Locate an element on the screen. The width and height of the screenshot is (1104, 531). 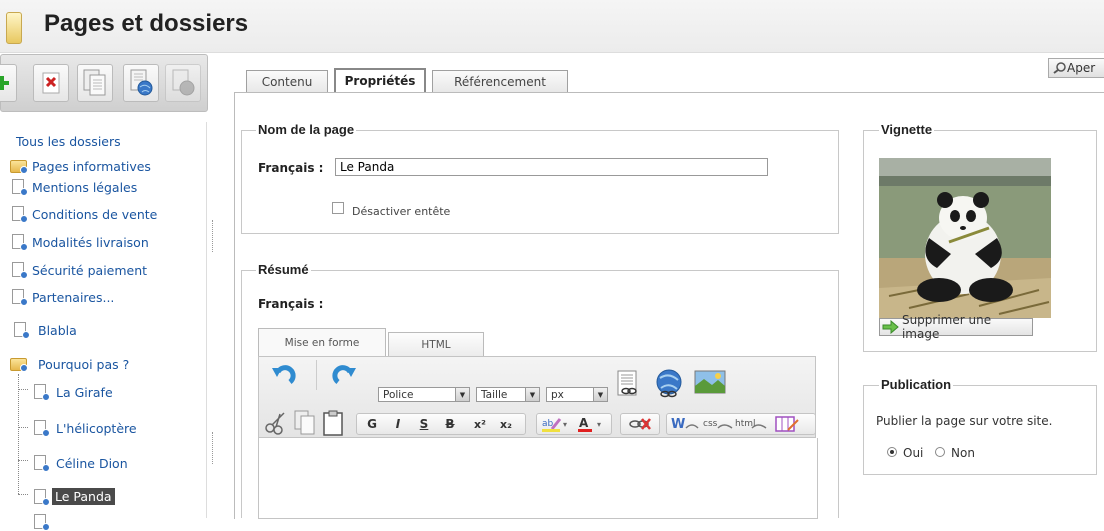
tree-item-le-panda: Le Panda is located at coordinates (73, 497).